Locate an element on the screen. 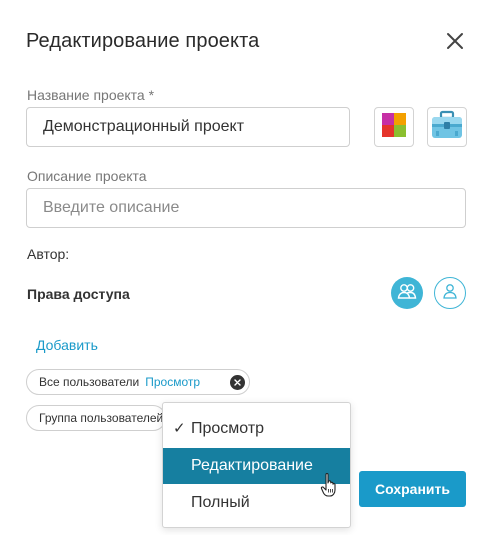 The image size is (492, 535). users-group-icon is located at coordinates (407, 293).